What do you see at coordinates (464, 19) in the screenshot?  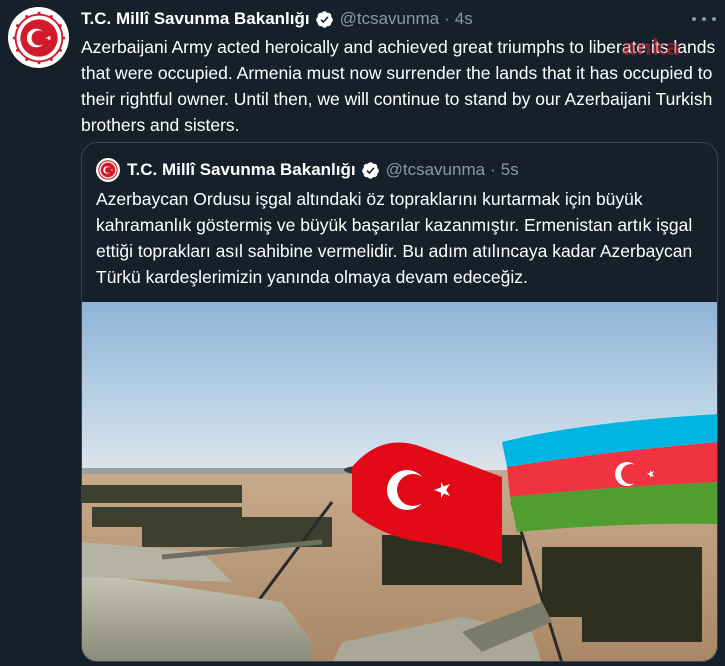 I see `tweet-timestamp: 4s` at bounding box center [464, 19].